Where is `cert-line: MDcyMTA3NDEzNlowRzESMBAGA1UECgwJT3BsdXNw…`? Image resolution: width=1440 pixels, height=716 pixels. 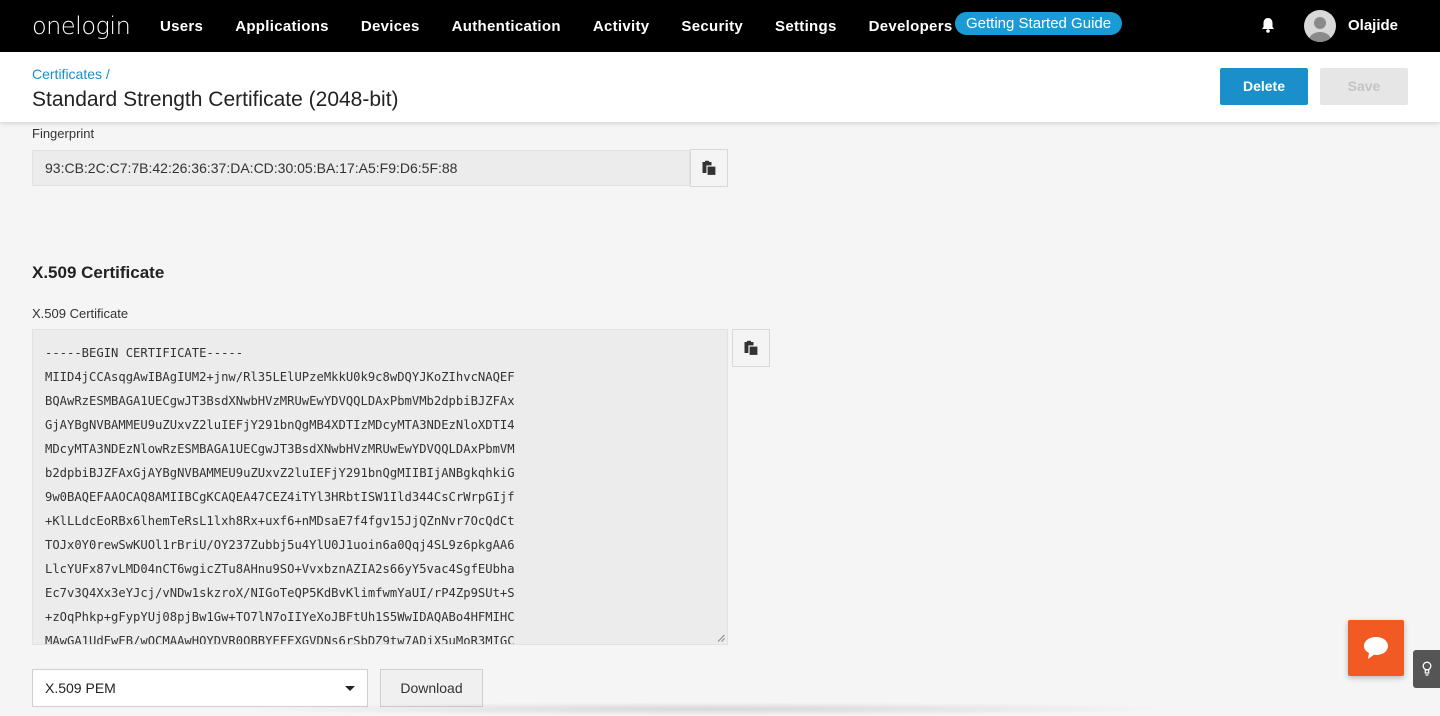 cert-line: MDcyMTA3NDEzNlowRzESMBAGA1UECgwJT3BsdXNw… is located at coordinates (280, 449).